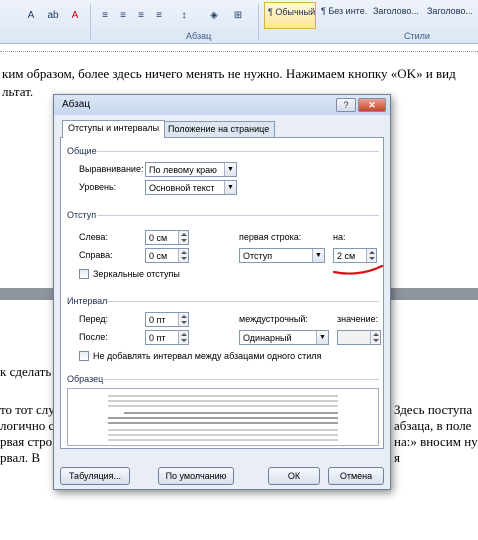  I want to click on dialog-titlebar: Абзац ? ✕, so click(222, 105).